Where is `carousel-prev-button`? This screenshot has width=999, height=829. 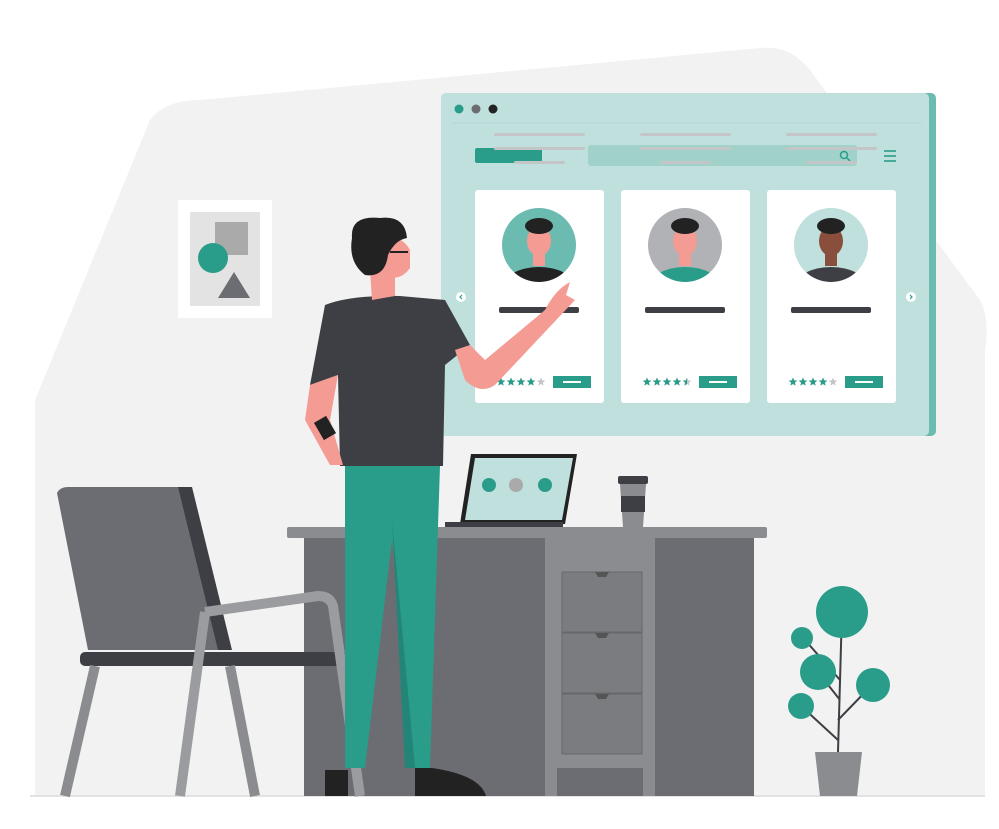
carousel-prev-button is located at coordinates (461, 297).